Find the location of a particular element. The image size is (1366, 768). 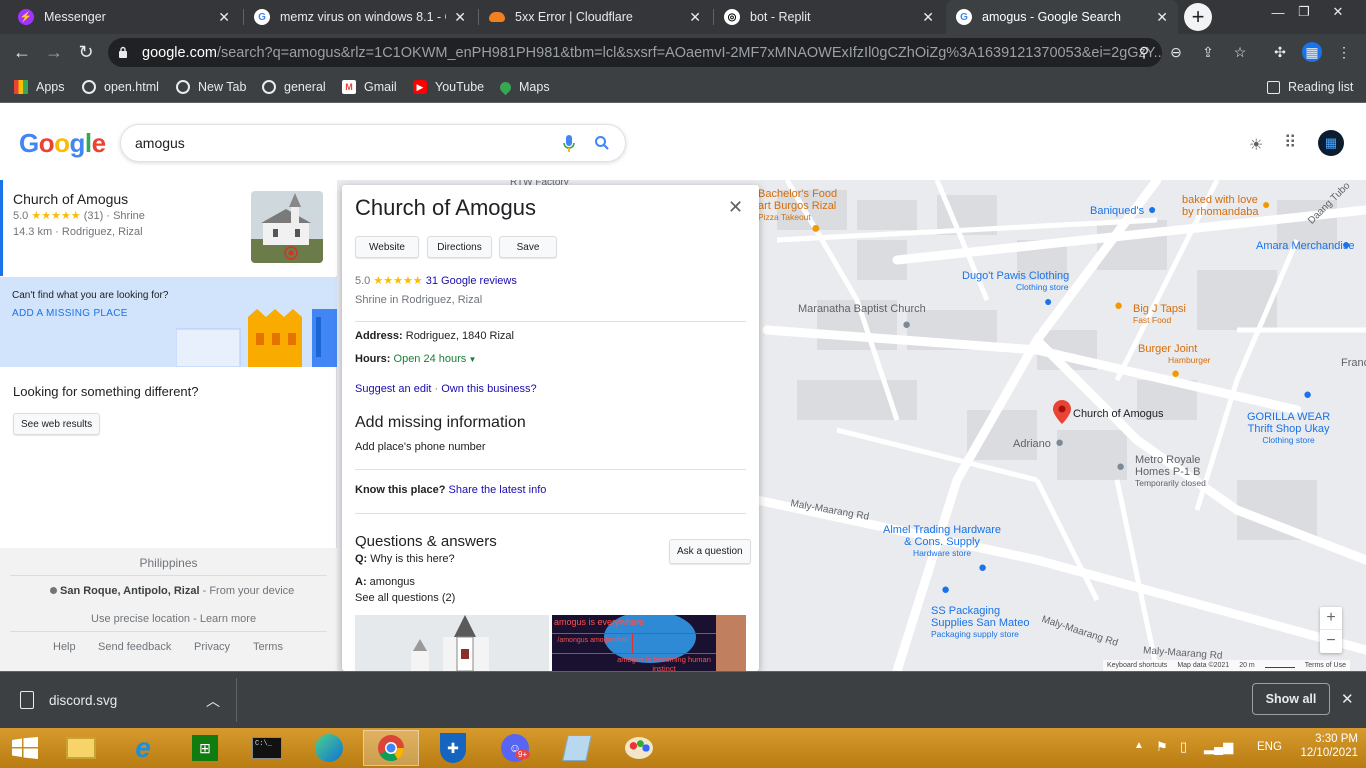

church-thumbnail is located at coordinates (287, 227).